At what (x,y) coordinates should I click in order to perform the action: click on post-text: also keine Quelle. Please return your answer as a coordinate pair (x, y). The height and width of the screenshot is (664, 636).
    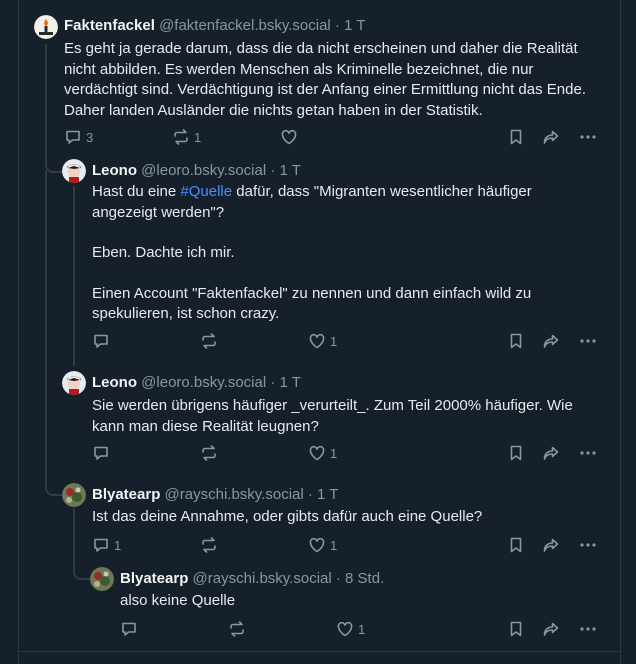
    Looking at the image, I should click on (360, 601).